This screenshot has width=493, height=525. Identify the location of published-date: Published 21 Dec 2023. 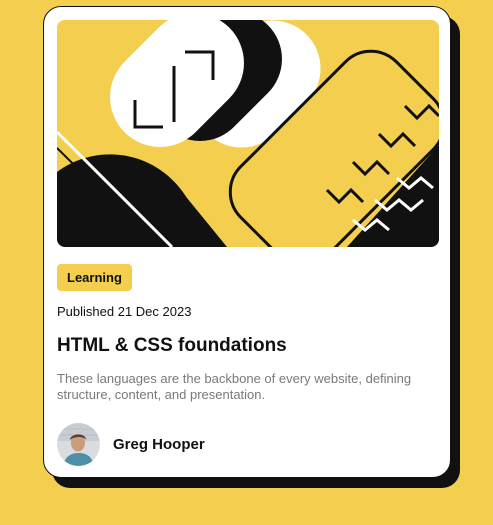
(124, 311).